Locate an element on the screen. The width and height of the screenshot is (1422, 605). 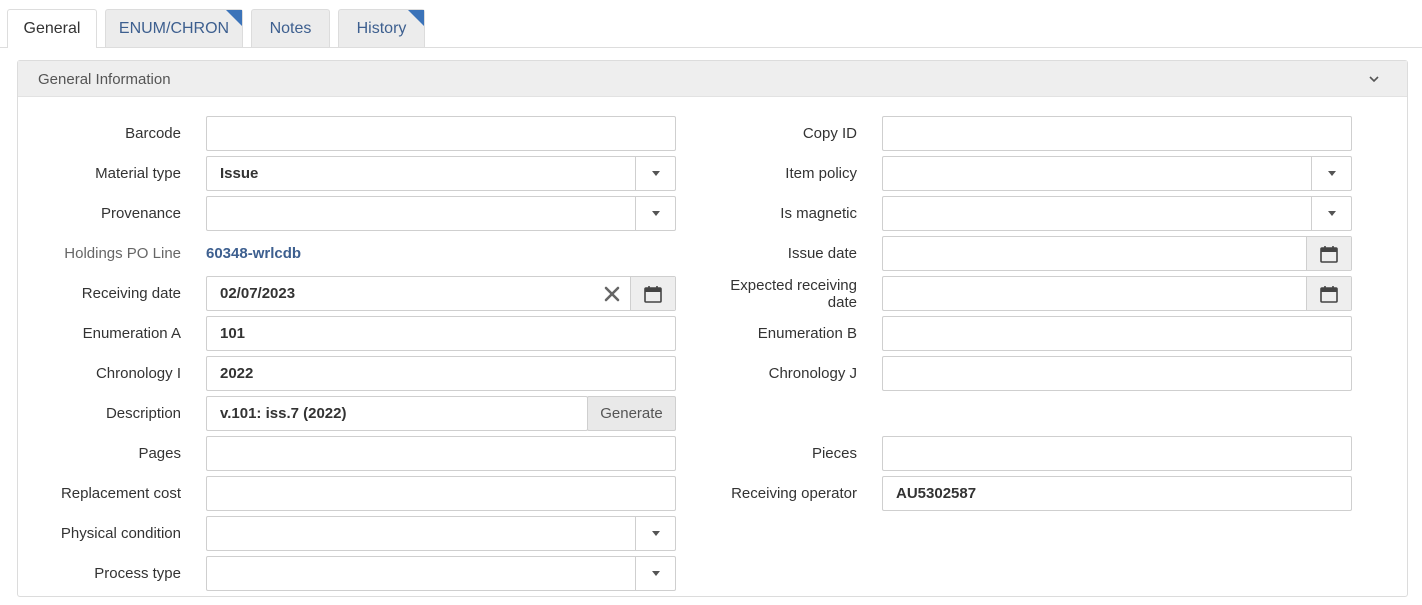
chronology-i-label: Chronology I is located at coordinates (138, 373).